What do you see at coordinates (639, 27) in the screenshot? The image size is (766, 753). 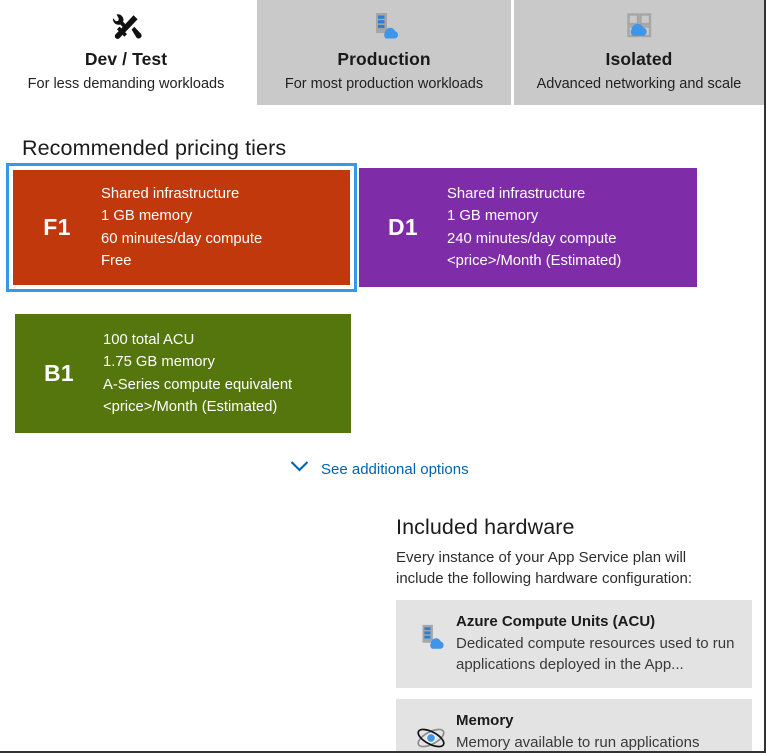 I see `grid-cloud-icon` at bounding box center [639, 27].